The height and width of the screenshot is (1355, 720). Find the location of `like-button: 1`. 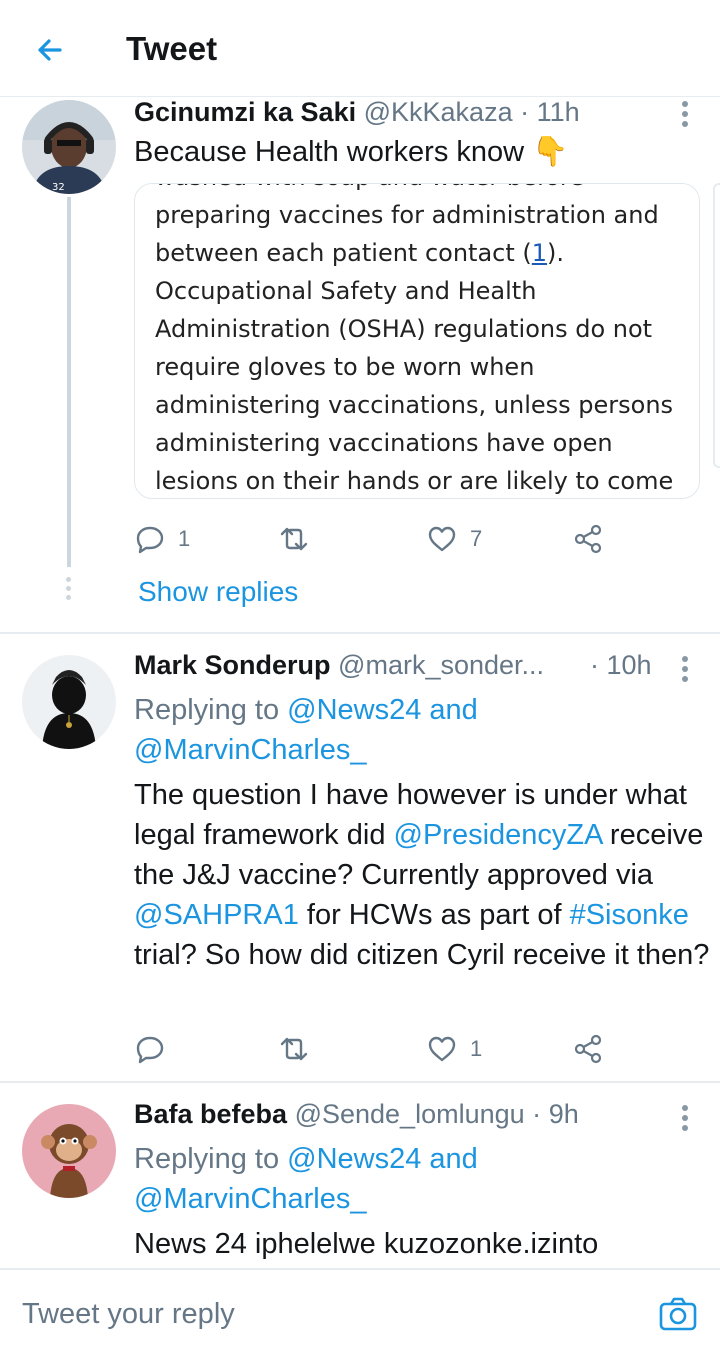

like-button: 1 is located at coordinates (454, 1049).